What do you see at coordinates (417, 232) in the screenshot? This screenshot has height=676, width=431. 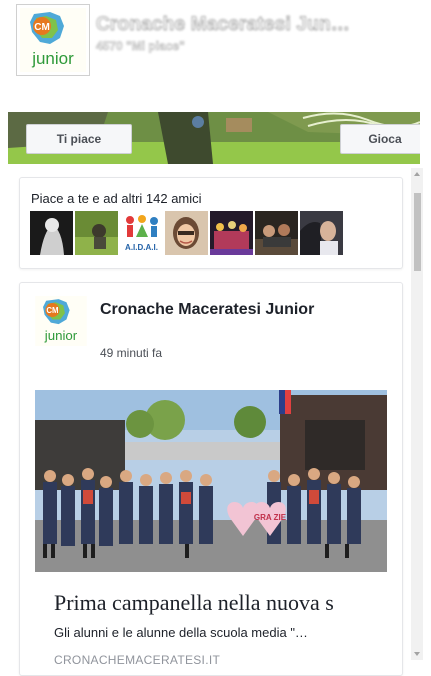 I see `scroll-thumb` at bounding box center [417, 232].